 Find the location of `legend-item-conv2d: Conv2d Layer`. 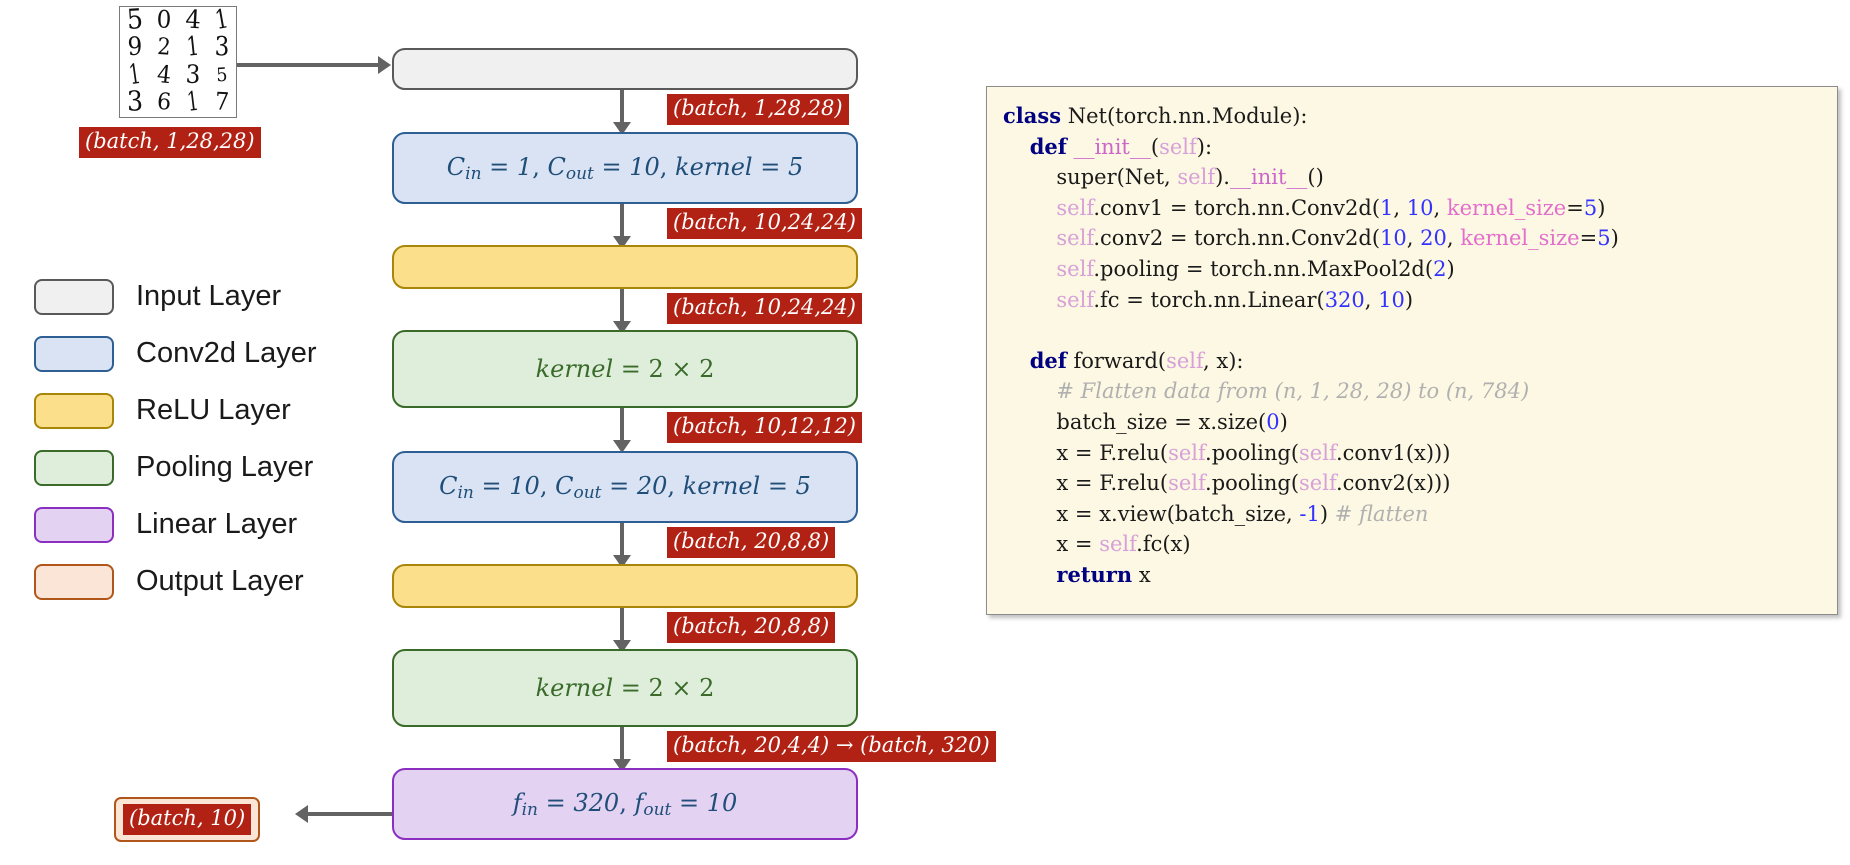

legend-item-conv2d: Conv2d Layer is located at coordinates (175, 353).